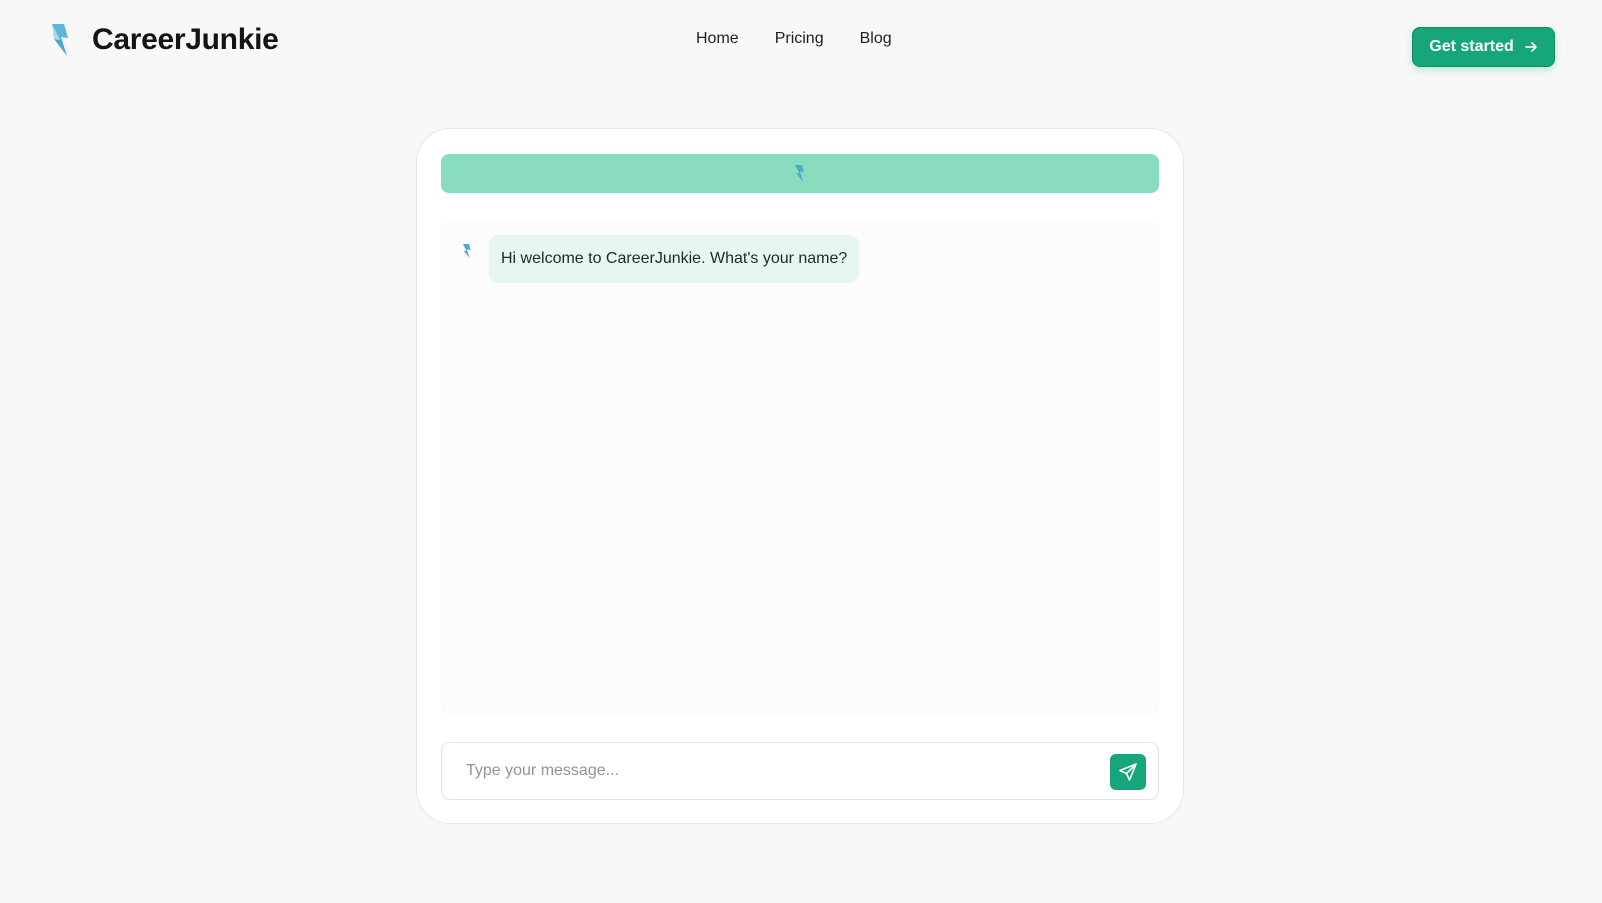 The height and width of the screenshot is (903, 1602). I want to click on send-button, so click(1128, 772).